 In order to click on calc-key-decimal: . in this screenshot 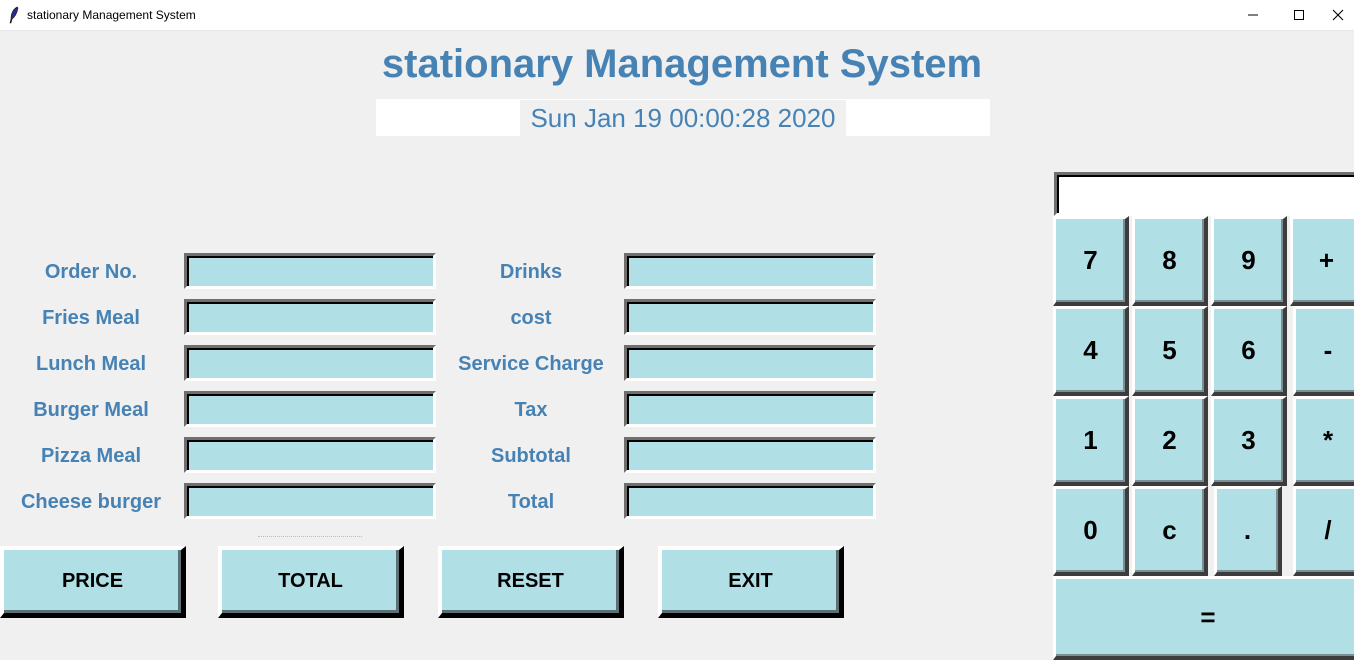, I will do `click(1248, 531)`.